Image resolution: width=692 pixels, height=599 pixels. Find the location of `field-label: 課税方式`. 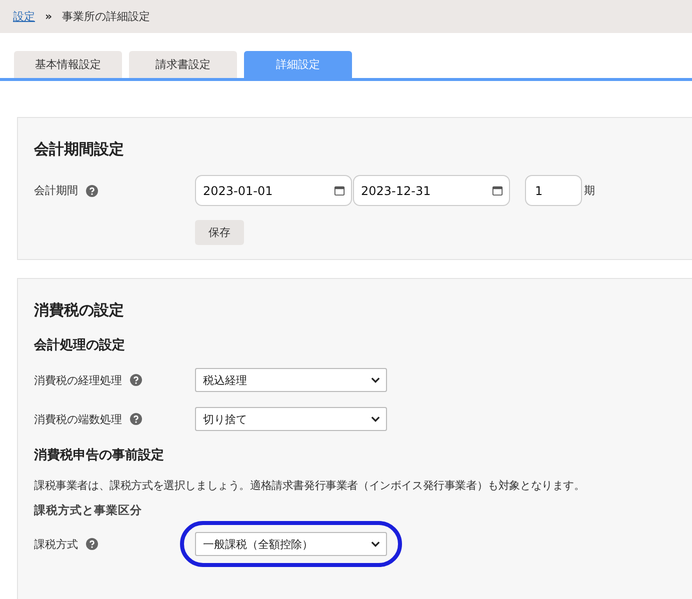

field-label: 課税方式 is located at coordinates (56, 544).